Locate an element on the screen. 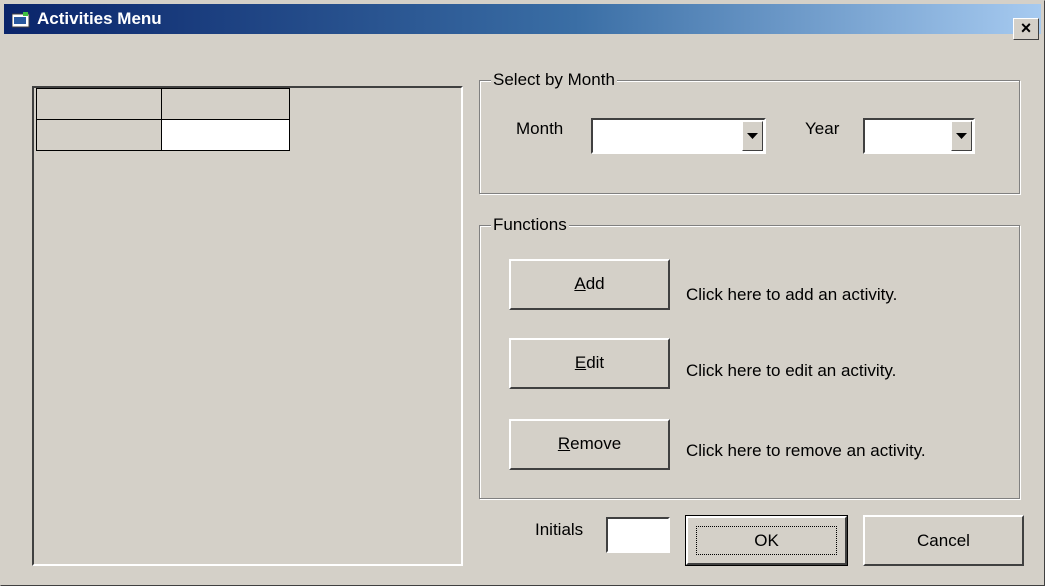 This screenshot has height=586, width=1045. grid-table is located at coordinates (163, 119).